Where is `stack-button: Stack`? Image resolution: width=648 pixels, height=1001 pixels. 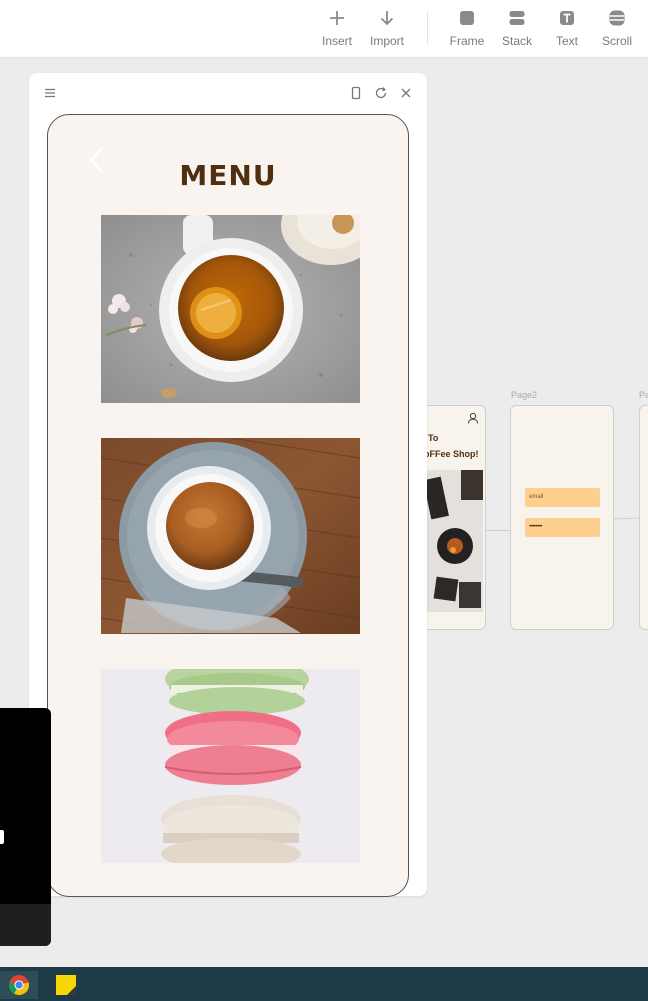
stack-button: Stack is located at coordinates (517, 30).